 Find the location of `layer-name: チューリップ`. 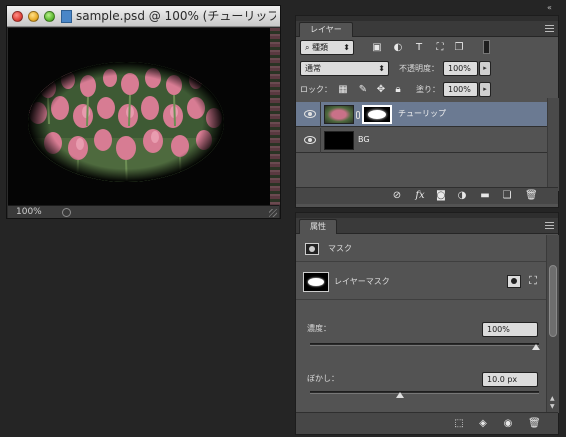

layer-name: チューリップ is located at coordinates (422, 114).